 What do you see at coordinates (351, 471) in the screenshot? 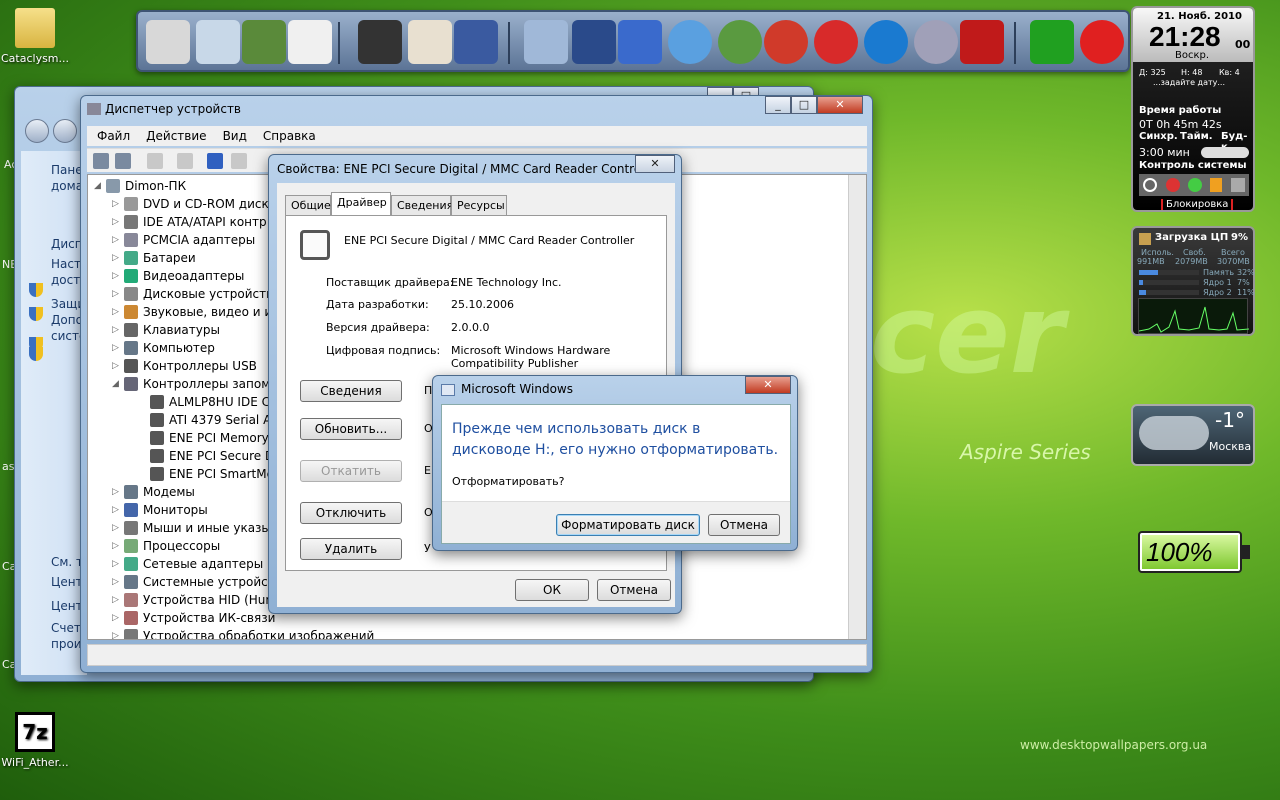
I see `rollback-driver-button: Откатить` at bounding box center [351, 471].